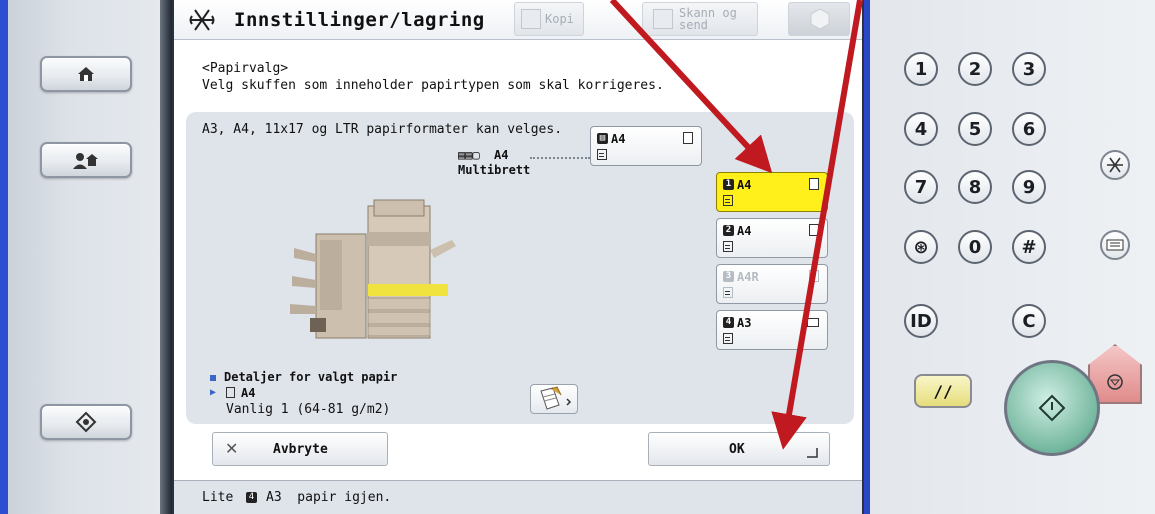 The height and width of the screenshot is (514, 1155). Describe the element at coordinates (1029, 69) in the screenshot. I see `key-3: 3` at that location.